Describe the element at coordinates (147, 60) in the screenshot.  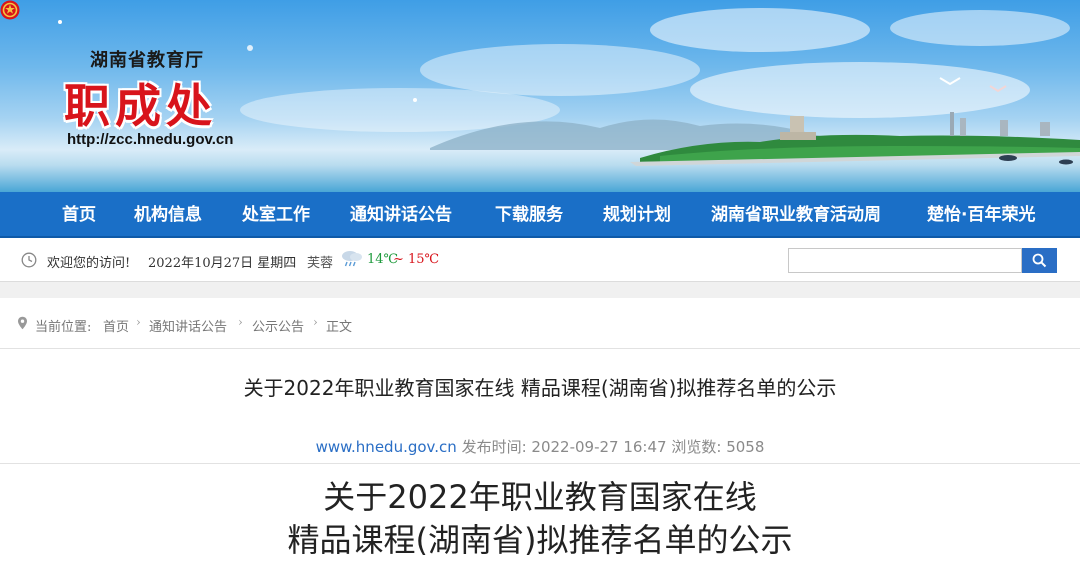
I see `department-name: 湖南省教育厅` at that location.